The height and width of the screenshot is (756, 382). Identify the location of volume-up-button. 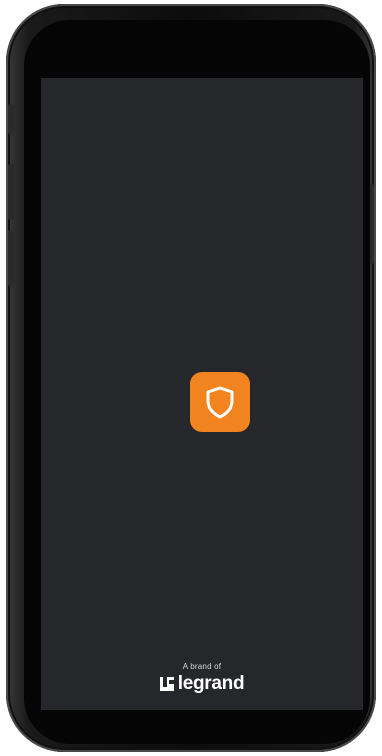
(11, 192).